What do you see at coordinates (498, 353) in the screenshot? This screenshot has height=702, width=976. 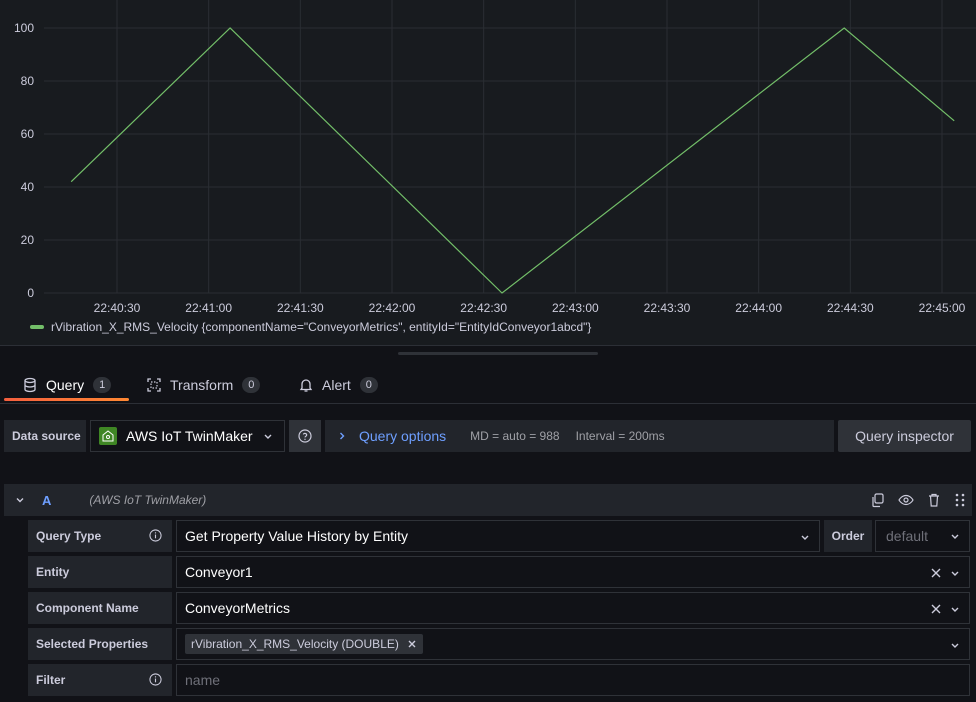 I see `panel-resize-handle` at bounding box center [498, 353].